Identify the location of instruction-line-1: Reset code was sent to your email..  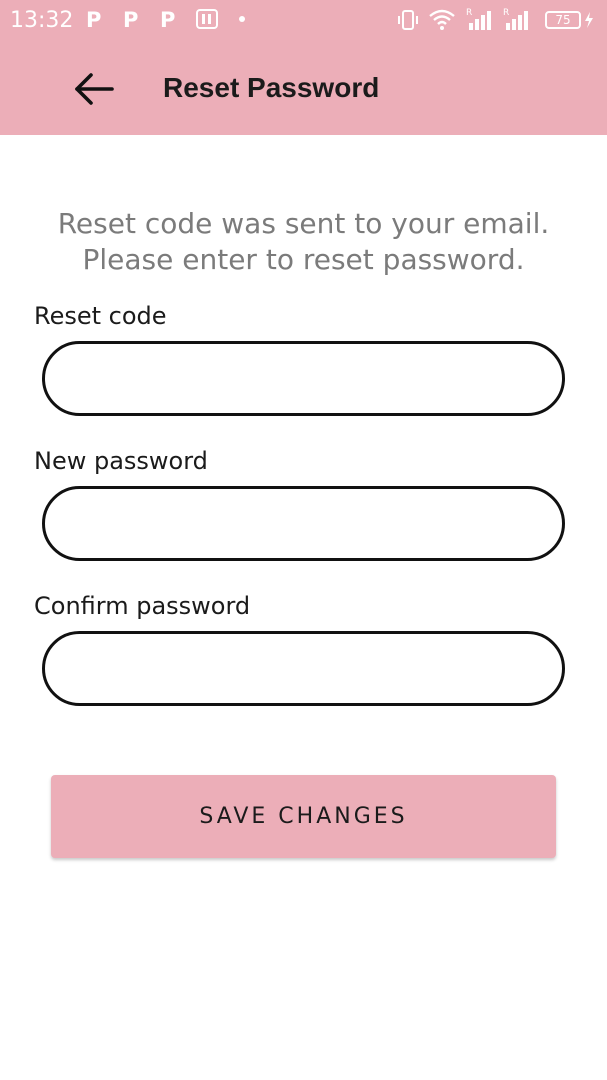
(303, 223).